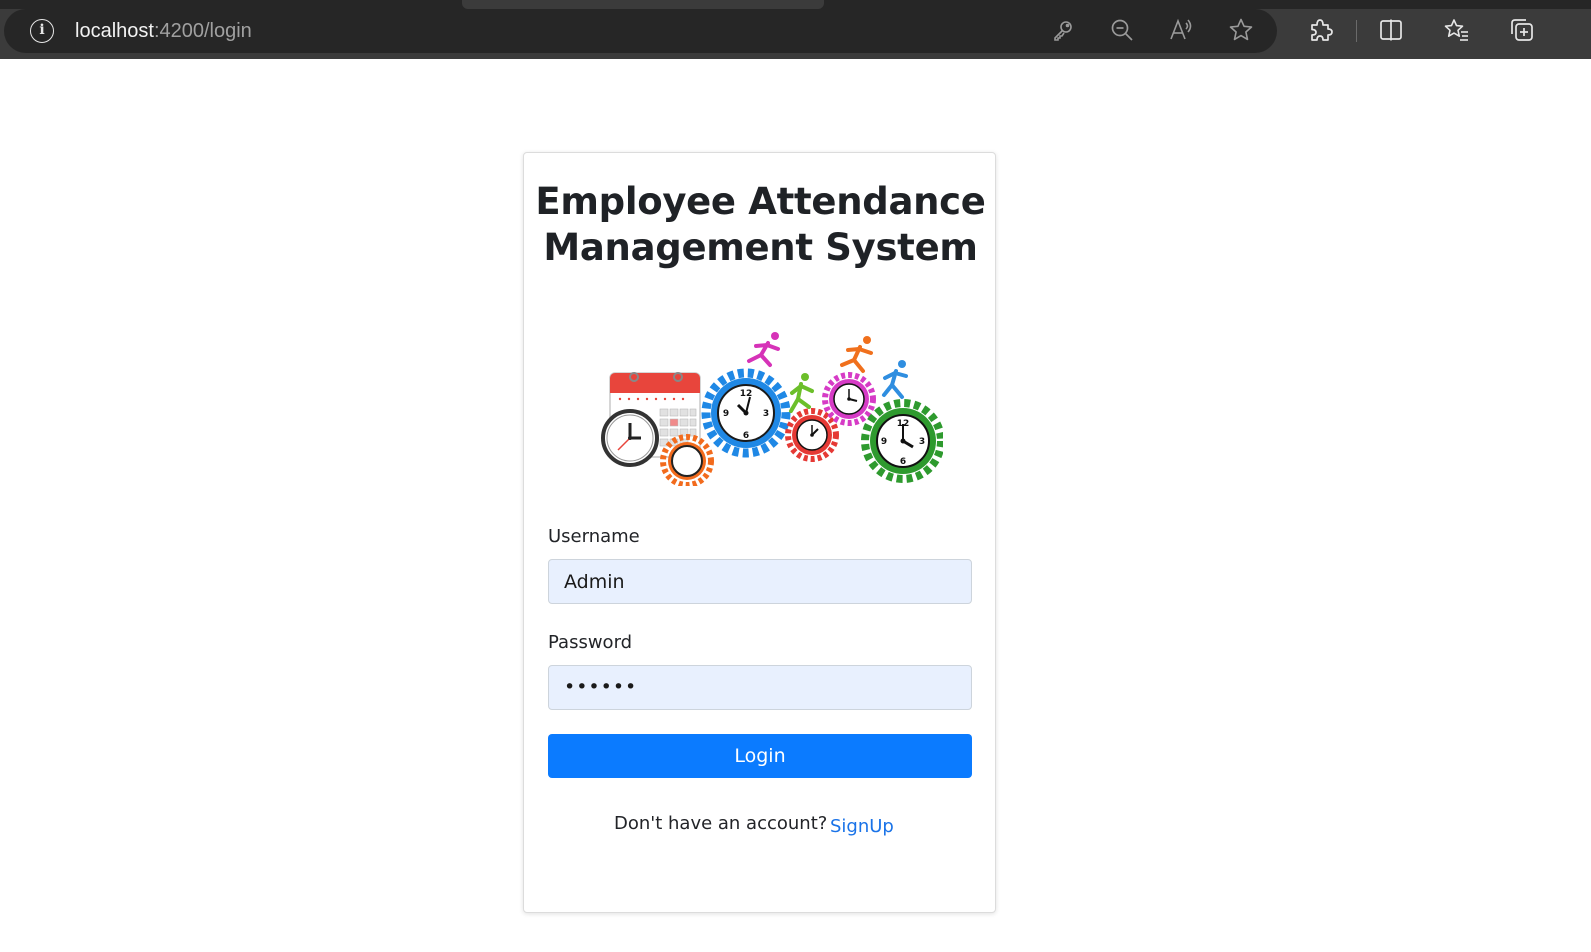 This screenshot has height=952, width=1591. Describe the element at coordinates (42, 31) in the screenshot. I see `info-icon: i` at that location.